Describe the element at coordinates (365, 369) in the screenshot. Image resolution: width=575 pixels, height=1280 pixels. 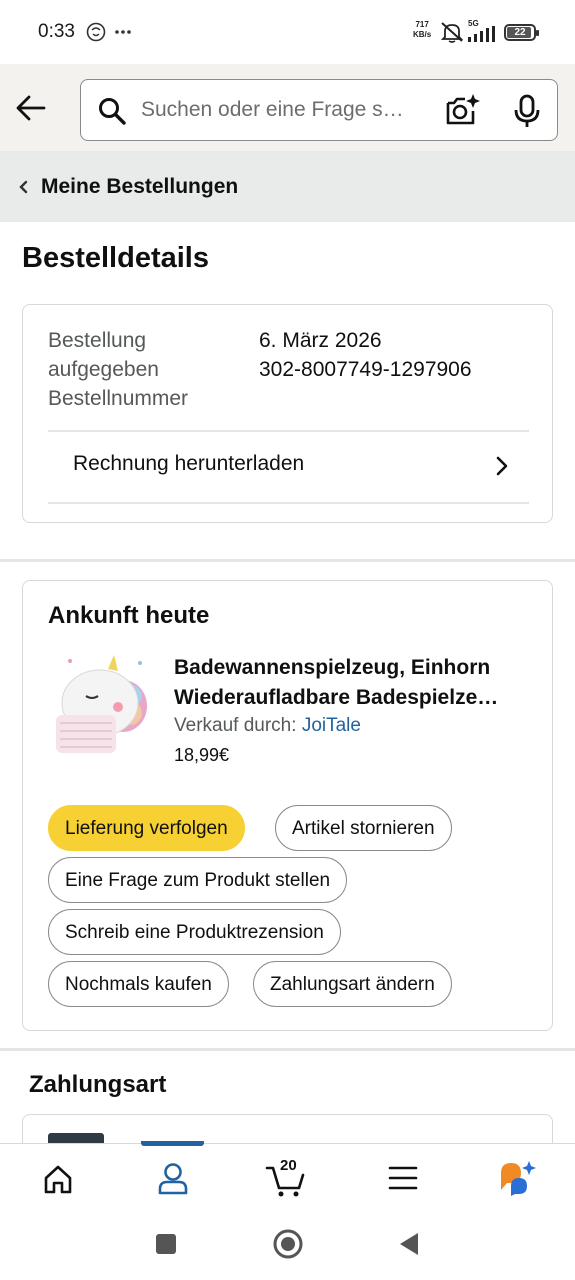
I see `order-number-value: 302-8007749-1297906` at that location.